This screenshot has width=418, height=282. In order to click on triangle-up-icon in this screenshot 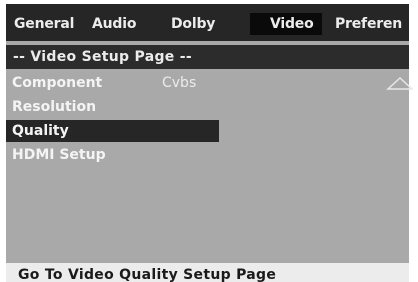, I will do `click(400, 84)`.